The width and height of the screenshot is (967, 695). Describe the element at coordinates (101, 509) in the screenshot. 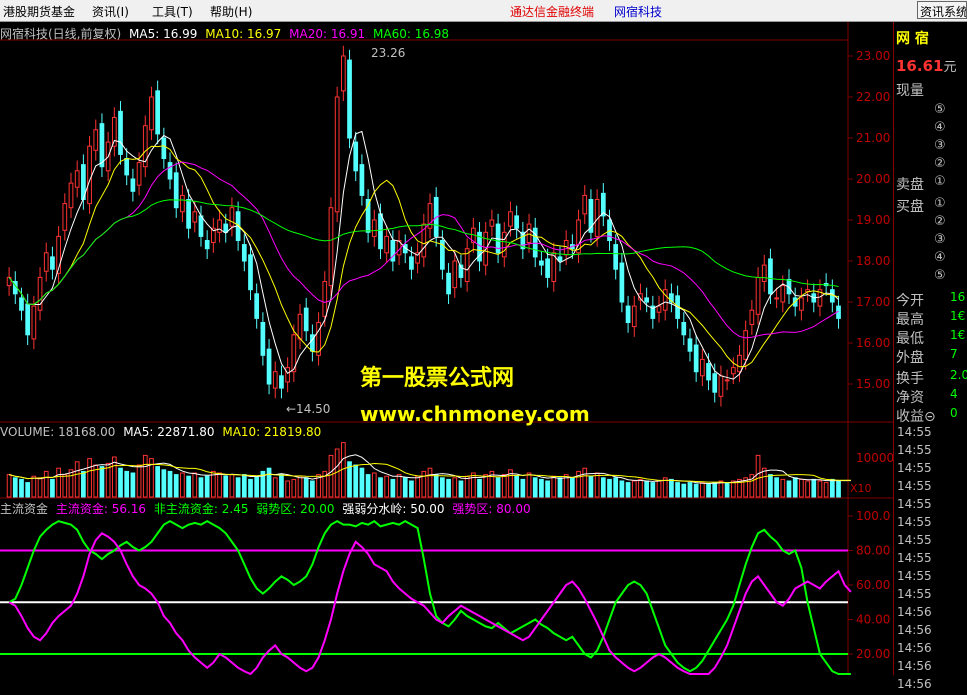

I see `main-fund-label: 主流资金: 56.16` at that location.